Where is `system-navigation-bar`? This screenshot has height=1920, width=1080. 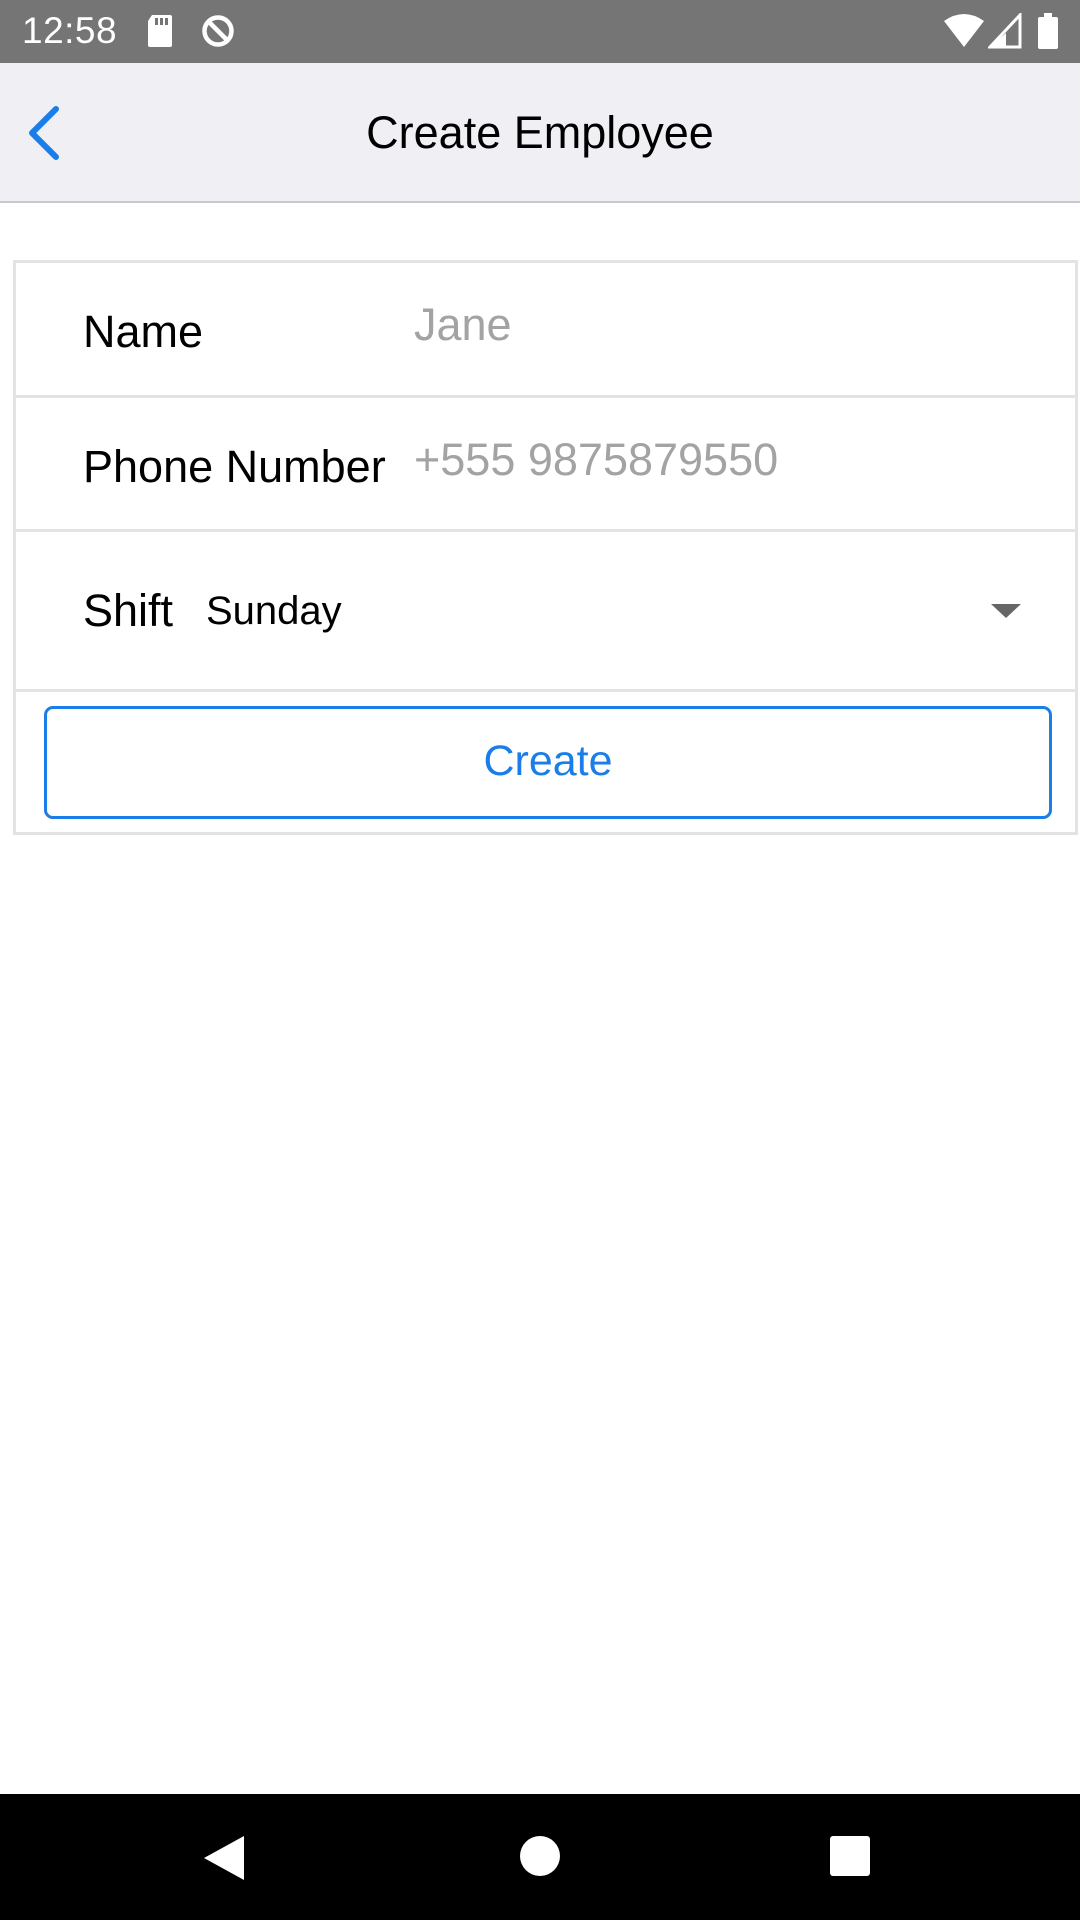 system-navigation-bar is located at coordinates (540, 1857).